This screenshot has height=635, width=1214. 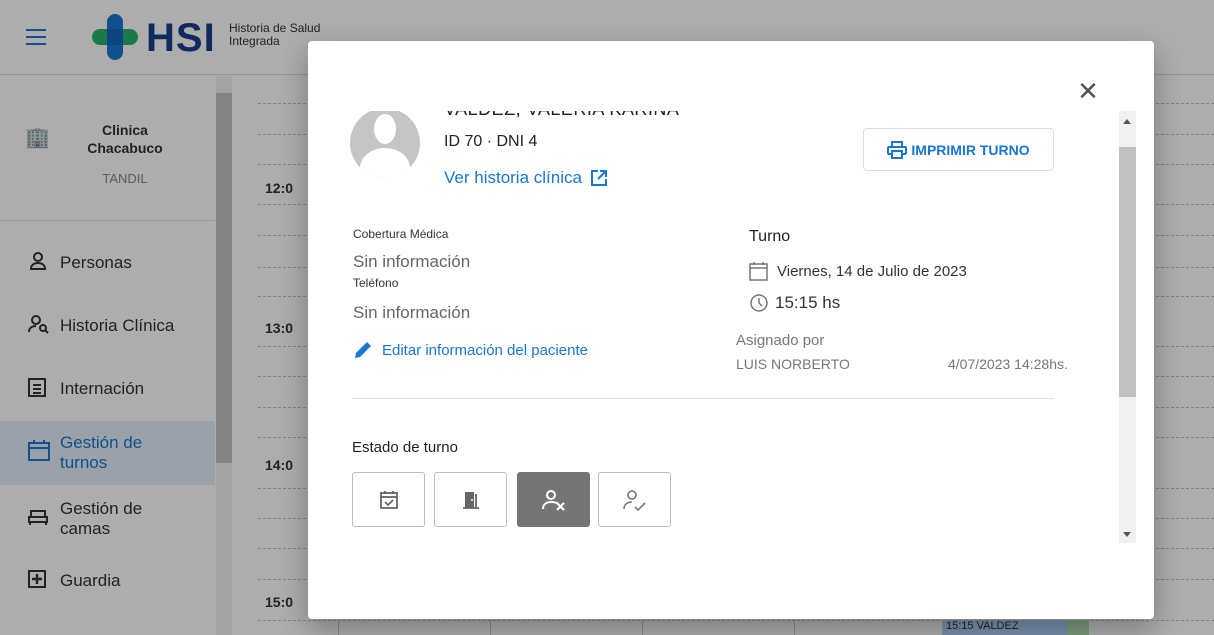 I want to click on clock-icon, so click(x=759, y=303).